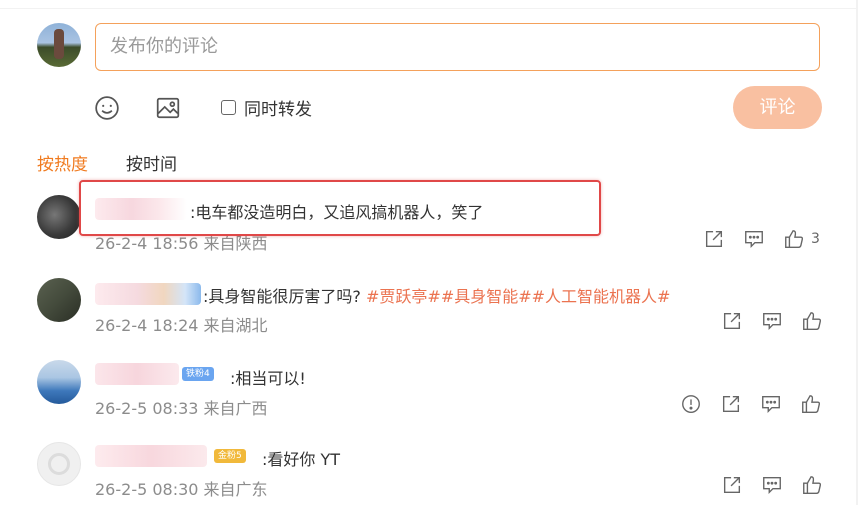  Describe the element at coordinates (181, 408) in the screenshot. I see `comment-meta: 26-2-5 08:33 来自广西` at that location.